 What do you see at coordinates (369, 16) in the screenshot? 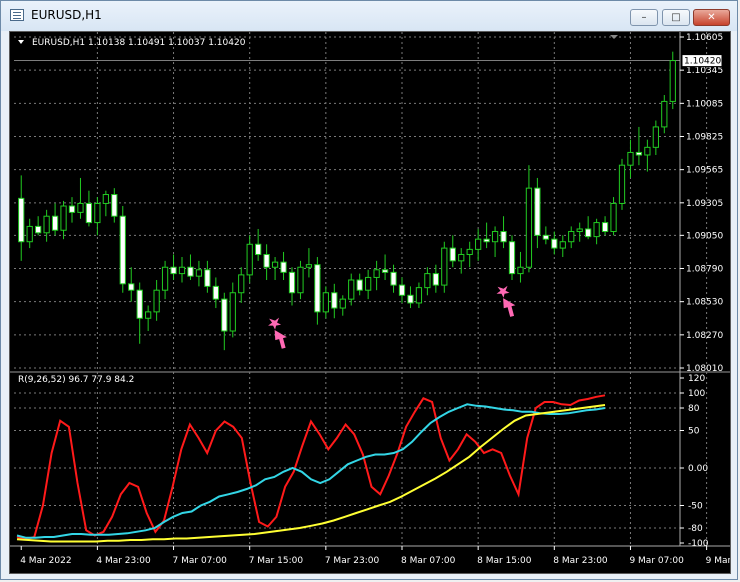
I see `title-bar: EURUSD,H1 – □ ✕` at bounding box center [369, 16].